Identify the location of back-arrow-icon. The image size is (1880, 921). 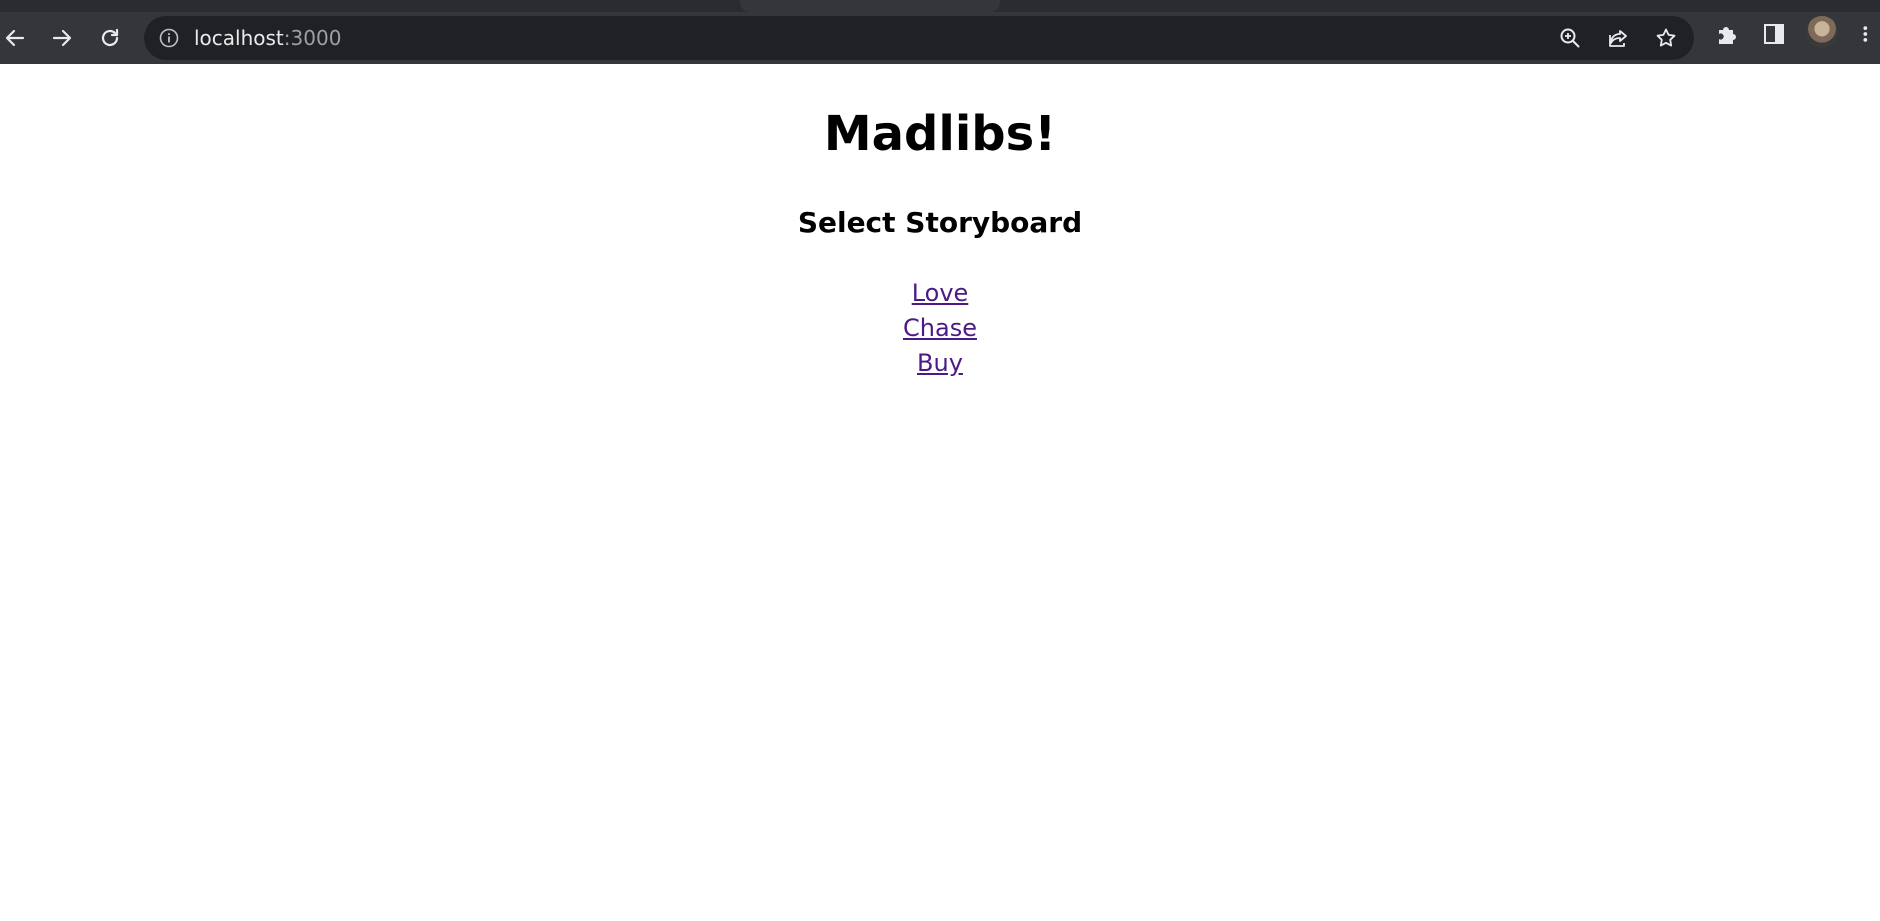
(15, 38).